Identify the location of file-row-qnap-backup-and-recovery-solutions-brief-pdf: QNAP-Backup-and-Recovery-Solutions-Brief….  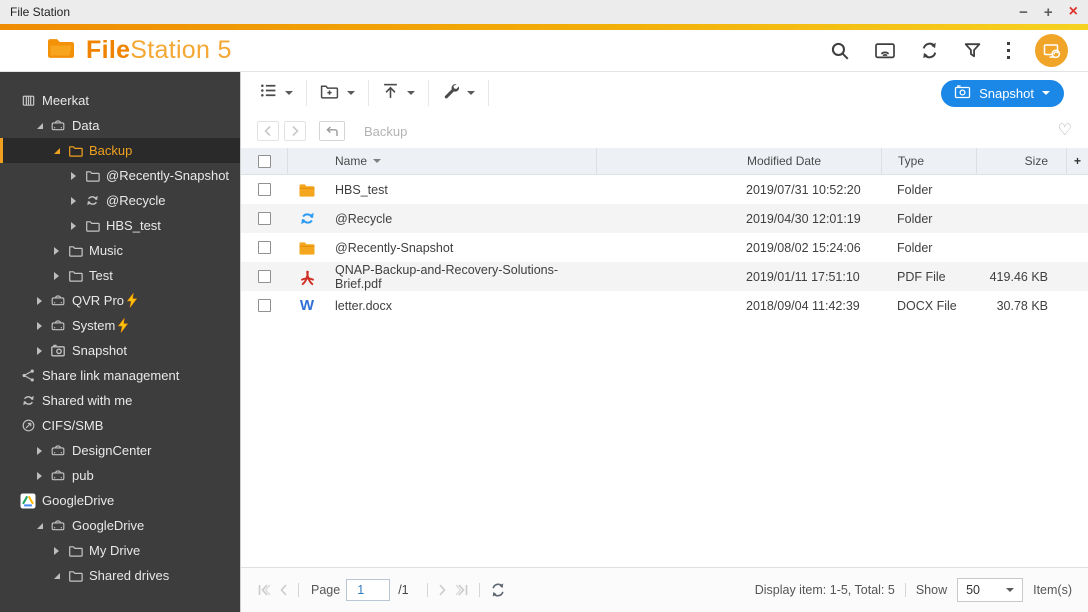
(664, 276).